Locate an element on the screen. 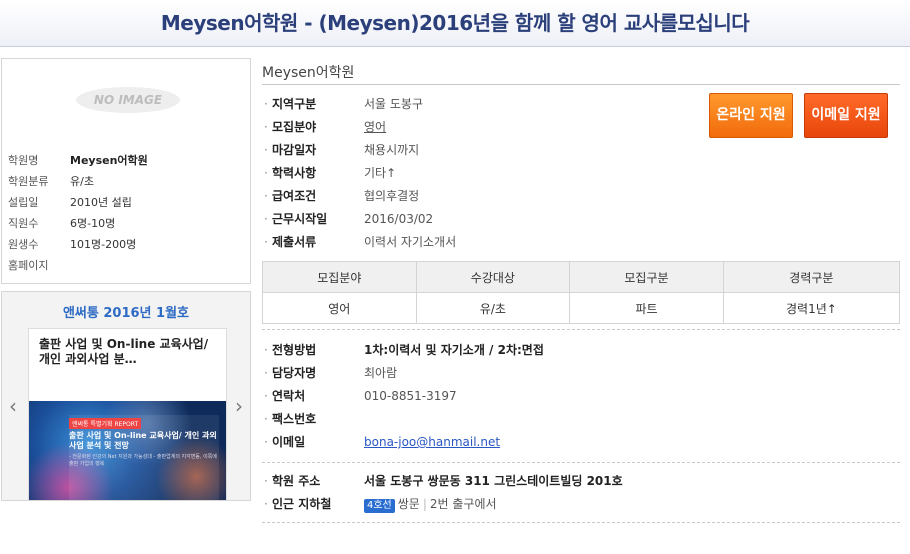 The image size is (910, 554). field-subway: · 인근 지하철 4호선 쌍문 | 2번 출구에서 is located at coordinates (380, 505).